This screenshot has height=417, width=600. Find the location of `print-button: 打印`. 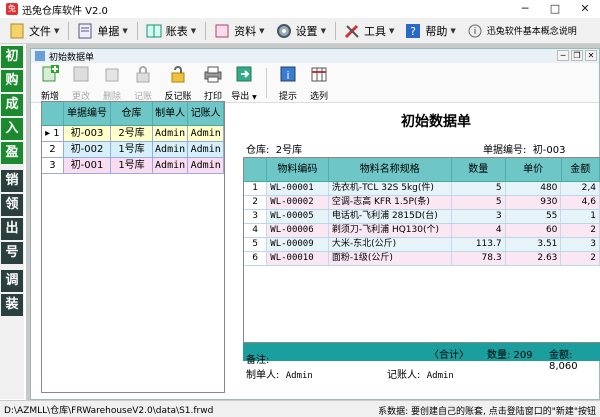

print-button: 打印 is located at coordinates (213, 83).